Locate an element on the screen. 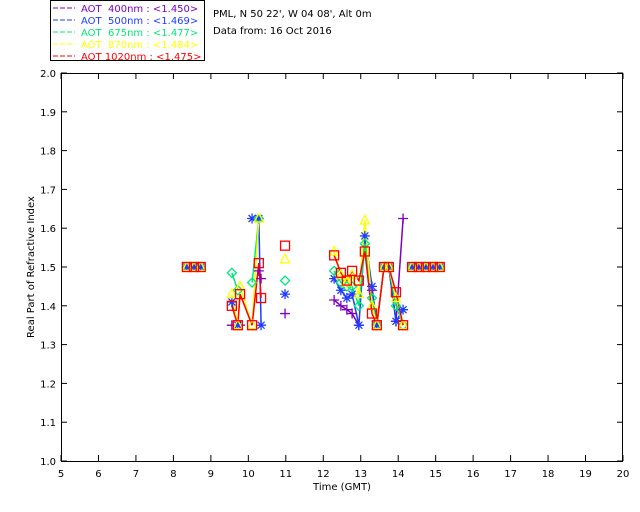 The width and height of the screenshot is (640, 512). y-tick-label: 1.3 is located at coordinates (48, 346).